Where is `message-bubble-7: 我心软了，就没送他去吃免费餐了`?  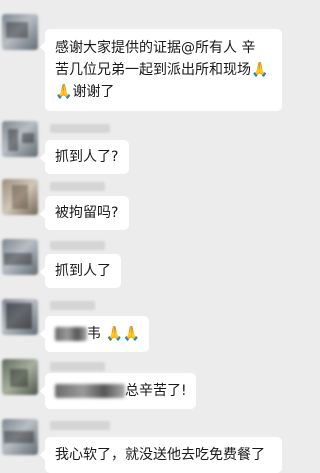
message-bubble-7: 我心软了，就没送他去吃免费餐了 is located at coordinates (161, 455).